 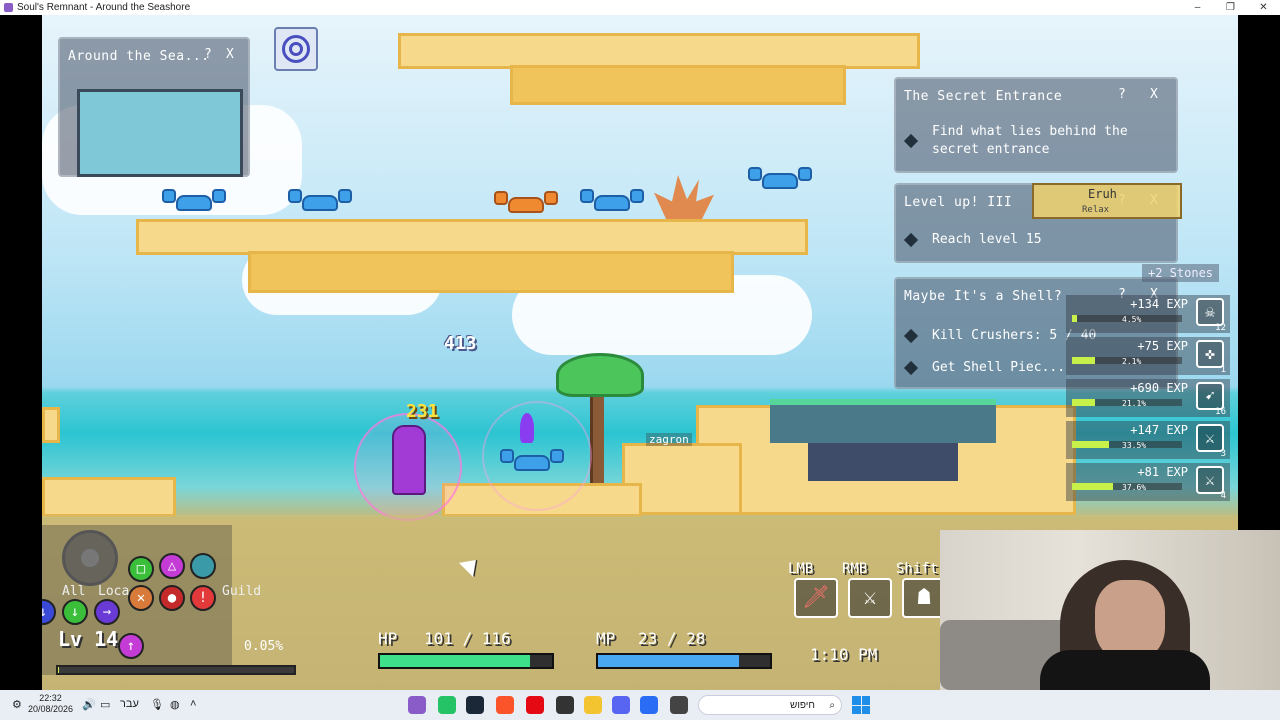 What do you see at coordinates (491, 272) in the screenshot?
I see `sand-platform-mid-base` at bounding box center [491, 272].